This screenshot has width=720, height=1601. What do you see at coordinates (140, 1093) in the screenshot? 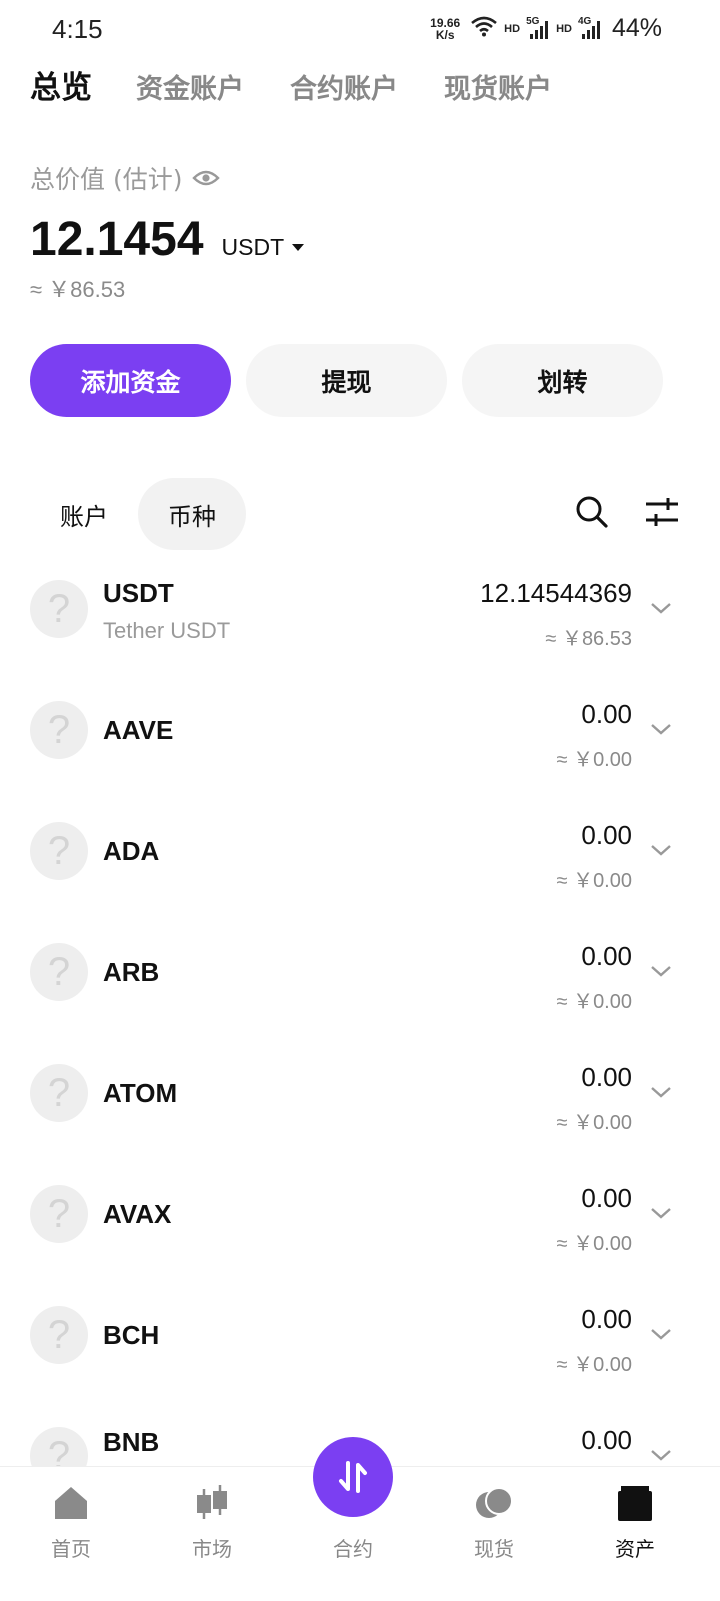
I see `coin-symbol: ATOM` at bounding box center [140, 1093].